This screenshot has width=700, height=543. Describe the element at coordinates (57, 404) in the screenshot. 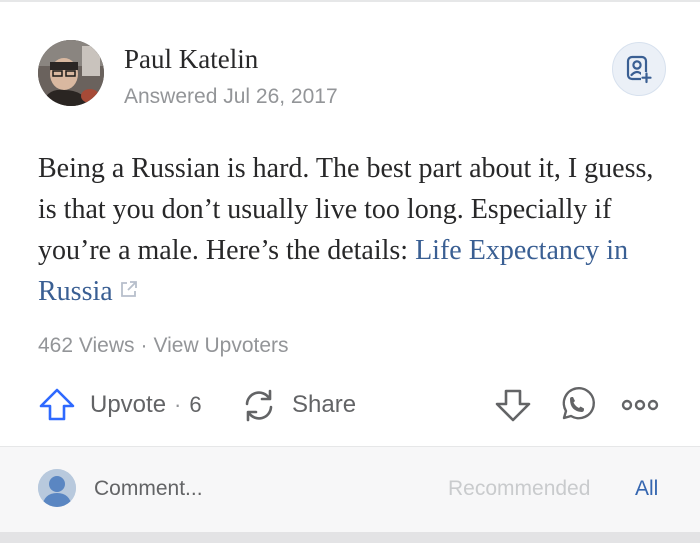

I see `arrow-up-icon` at that location.